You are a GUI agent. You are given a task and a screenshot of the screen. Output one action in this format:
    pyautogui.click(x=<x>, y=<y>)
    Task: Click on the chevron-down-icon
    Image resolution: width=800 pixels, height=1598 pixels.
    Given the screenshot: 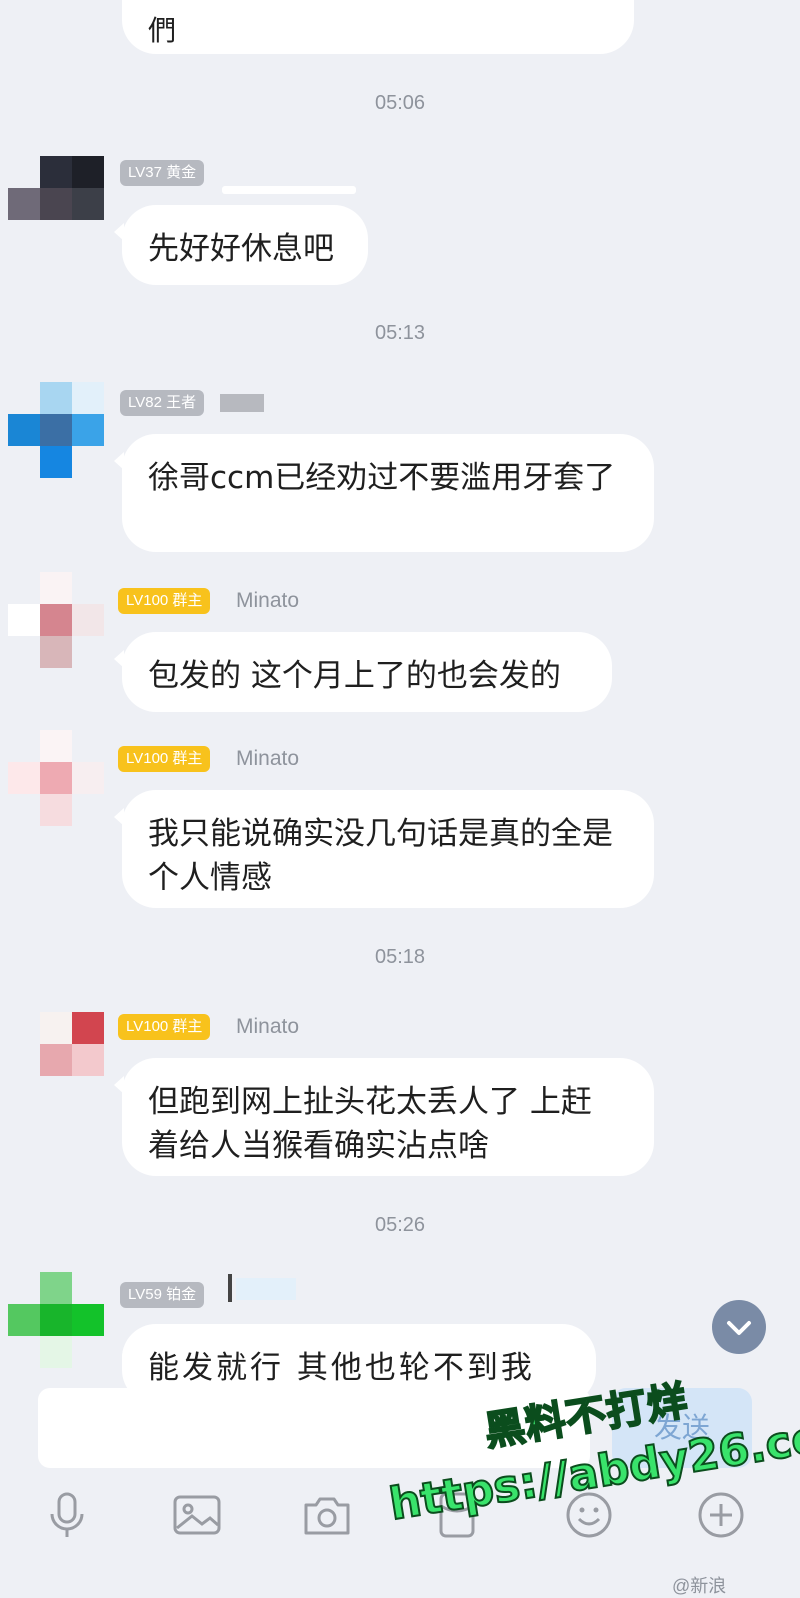 What is the action you would take?
    pyautogui.click(x=739, y=1328)
    